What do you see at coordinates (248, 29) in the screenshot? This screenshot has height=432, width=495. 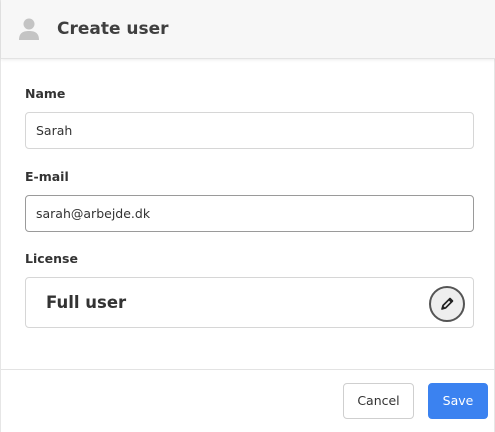 I see `dialog-header: Create user` at bounding box center [248, 29].